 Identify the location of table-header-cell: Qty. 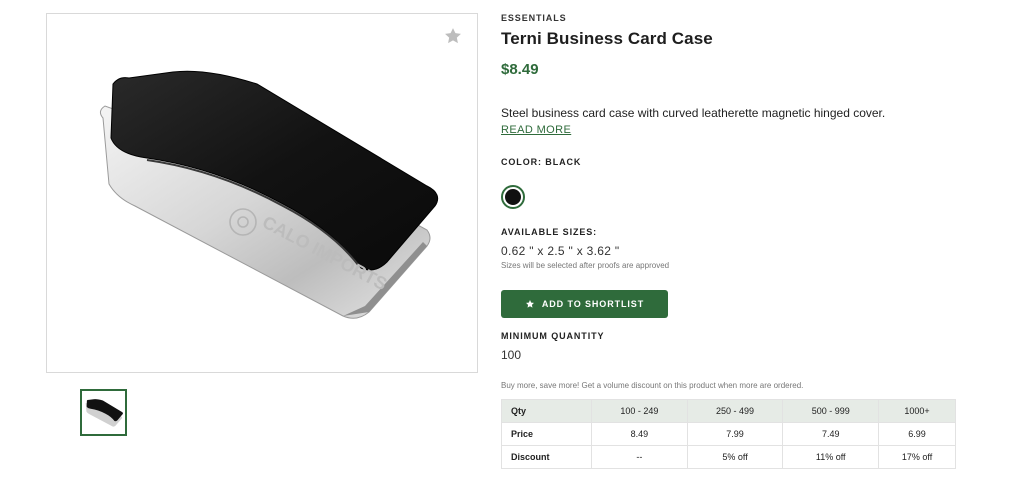
(546, 411).